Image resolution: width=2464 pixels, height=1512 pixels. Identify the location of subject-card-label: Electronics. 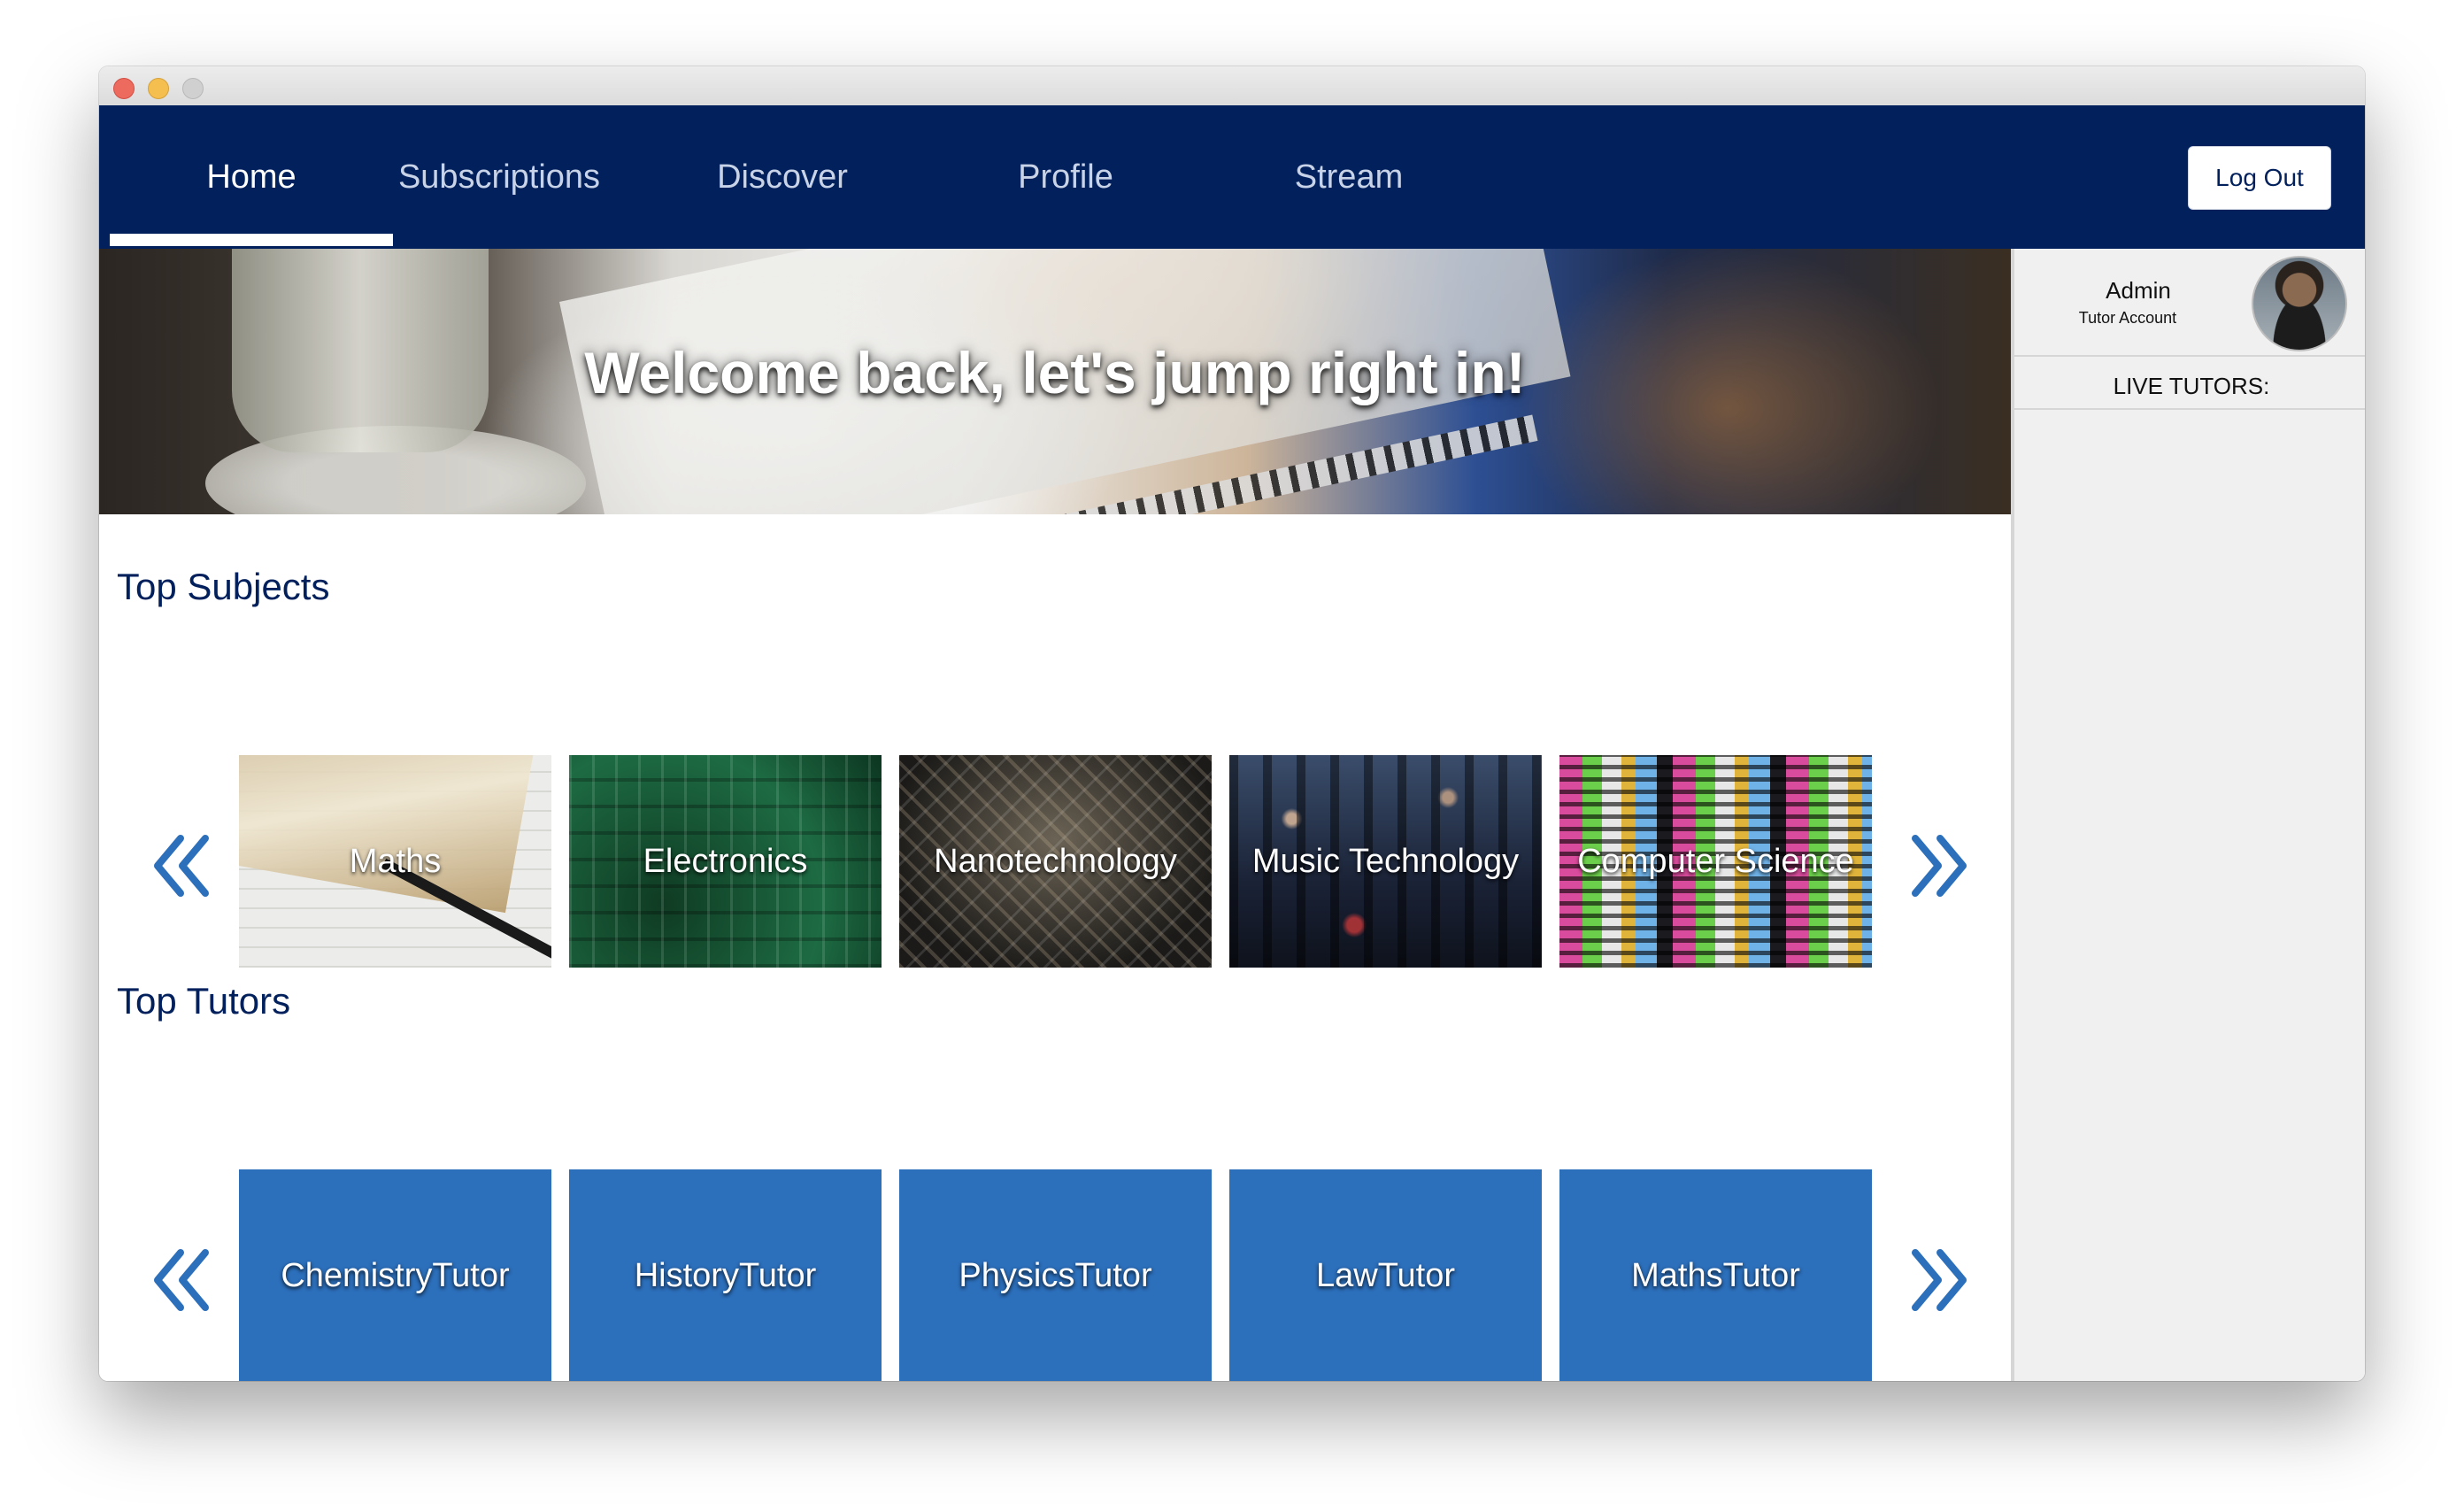
(726, 861).